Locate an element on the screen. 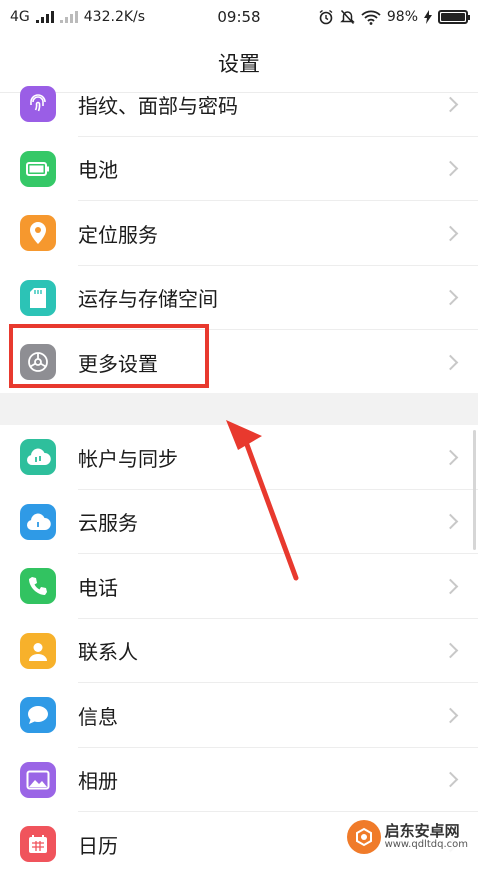  watermark-logo-icon is located at coordinates (363, 837).